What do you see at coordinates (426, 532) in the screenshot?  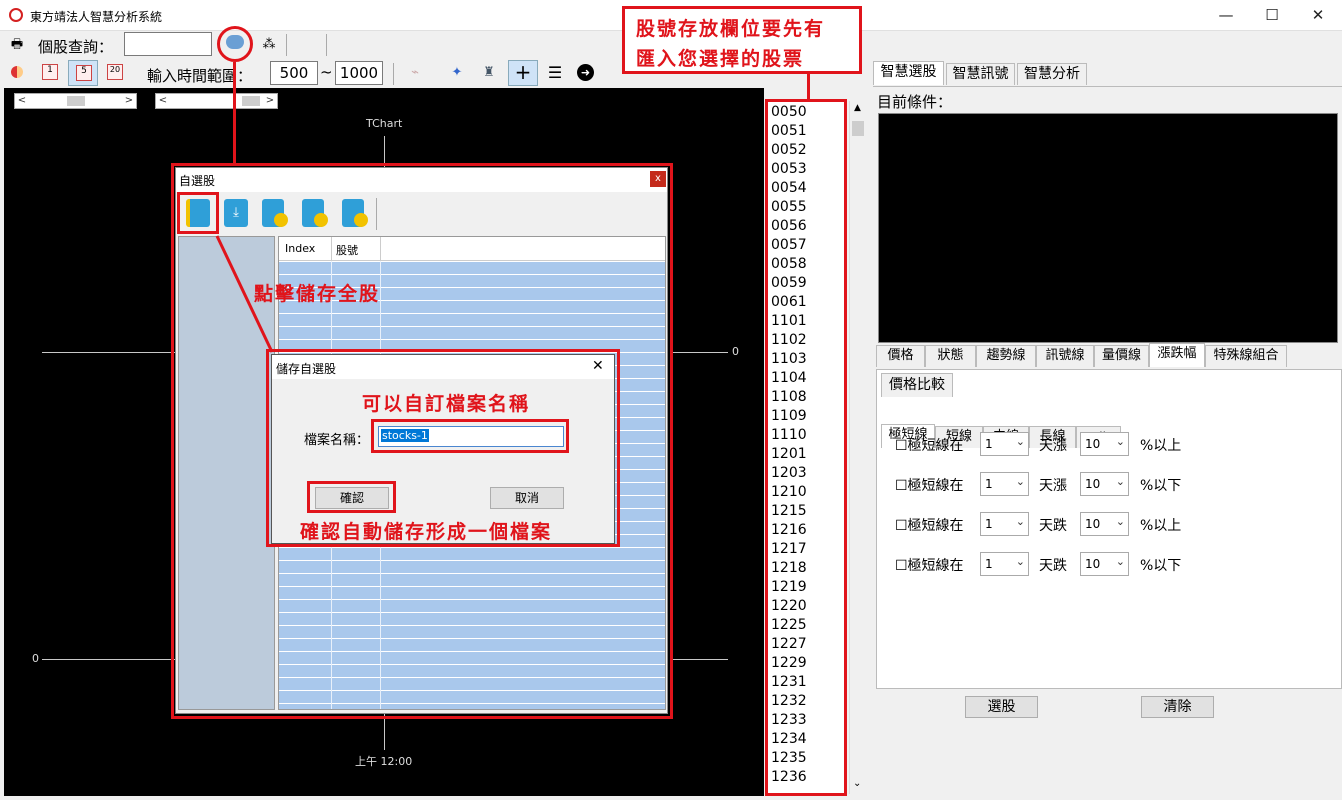 I see `annotation-confirm-note: 確認自動儲存形成一個檔案` at bounding box center [426, 532].